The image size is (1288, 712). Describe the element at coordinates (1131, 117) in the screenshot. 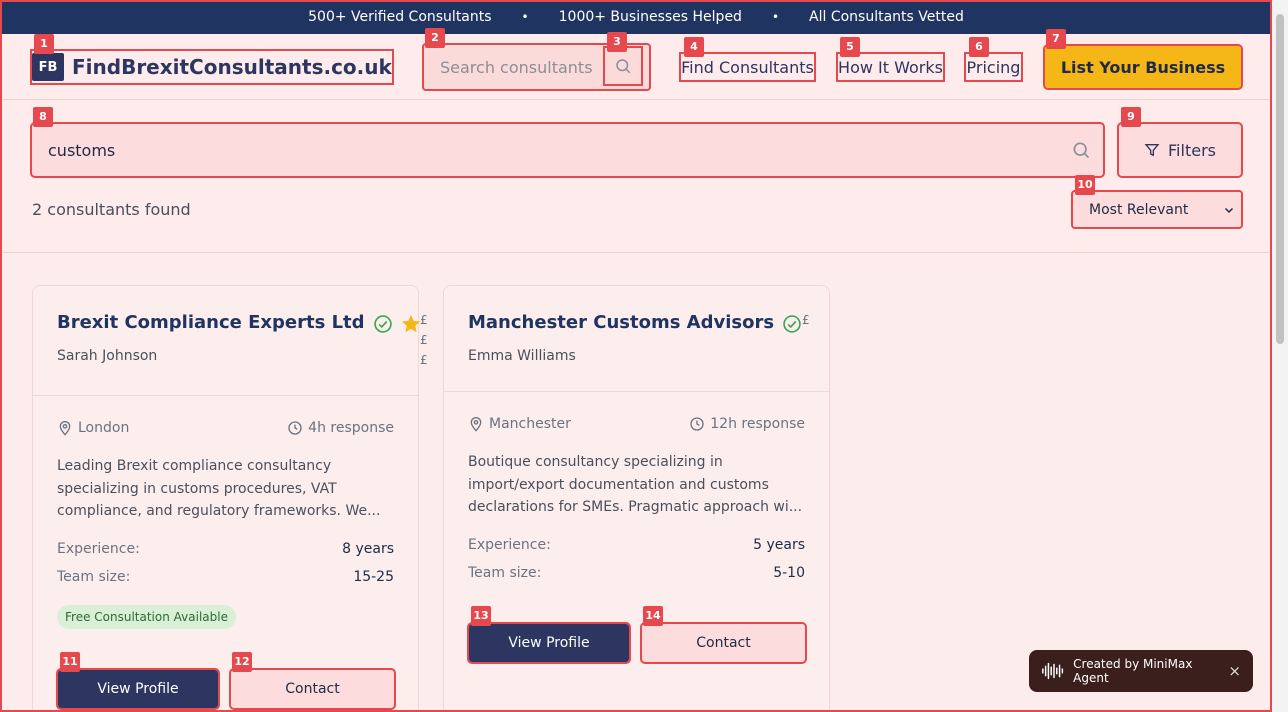

I see `annotation-badge: 9` at that location.